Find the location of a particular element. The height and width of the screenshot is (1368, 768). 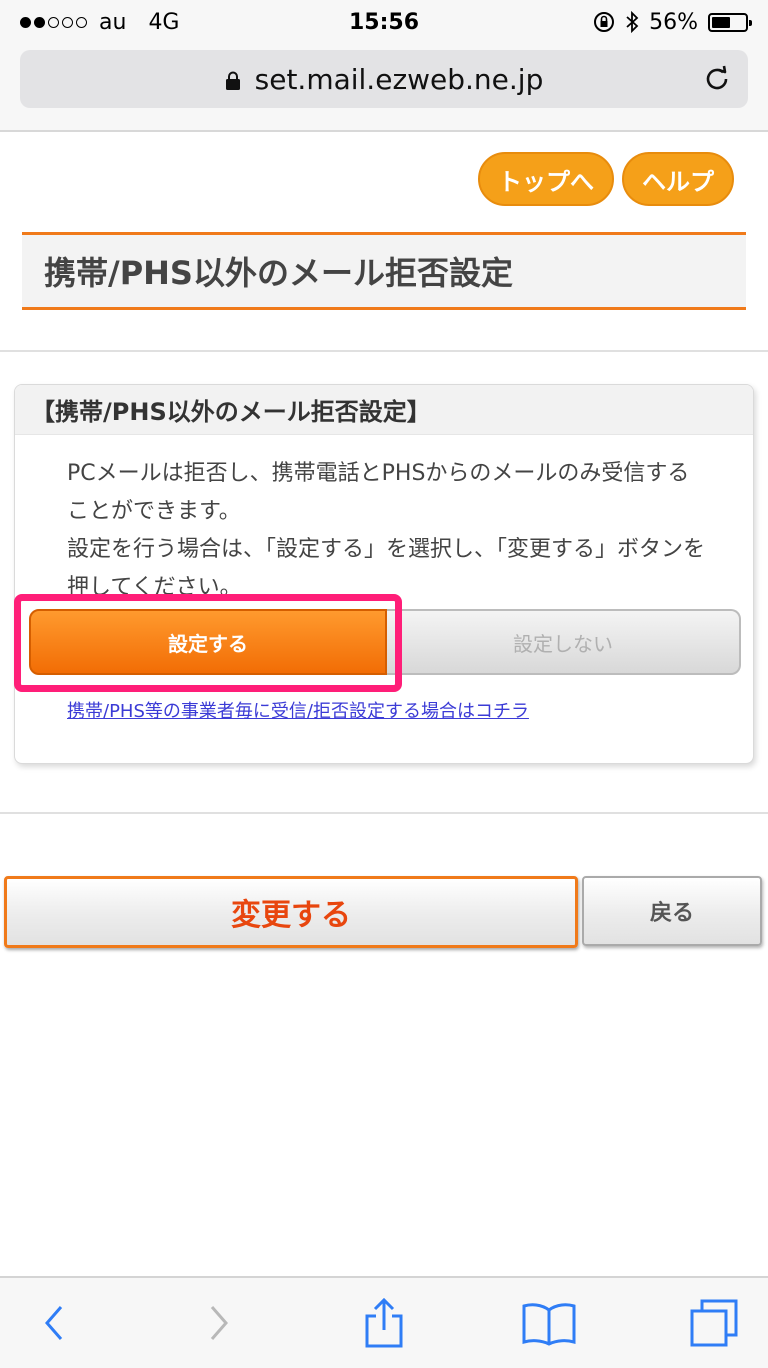

browser-toolbar is located at coordinates (384, 1322).